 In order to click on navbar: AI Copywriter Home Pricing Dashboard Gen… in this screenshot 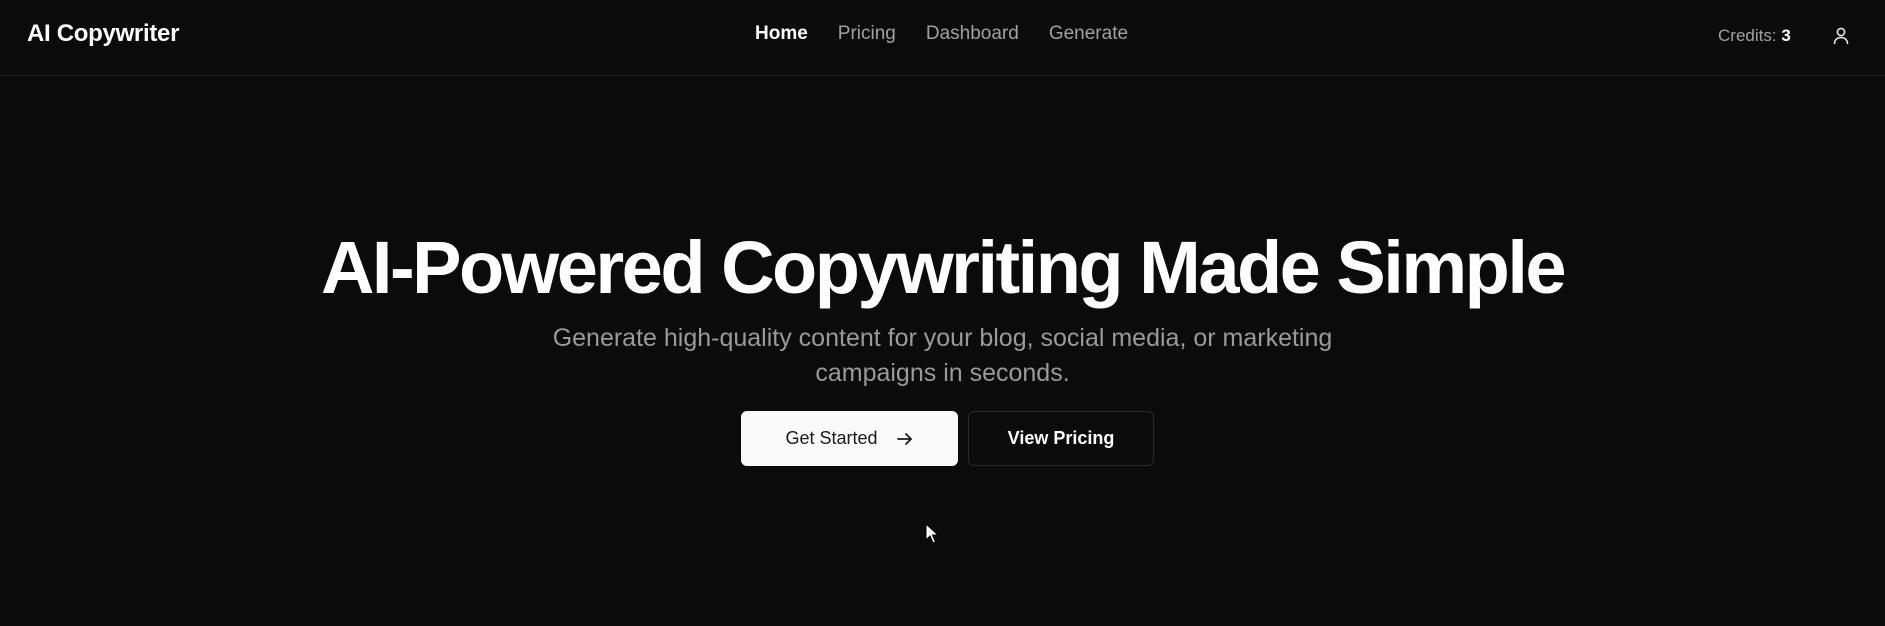, I will do `click(942, 38)`.